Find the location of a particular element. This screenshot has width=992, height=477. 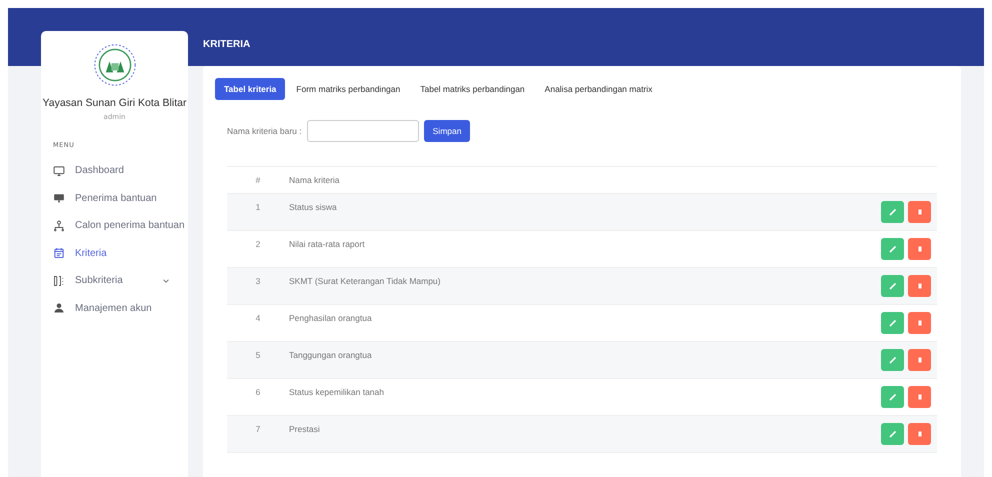

table-cell-text: Nilai rata-rata raport is located at coordinates (327, 244).